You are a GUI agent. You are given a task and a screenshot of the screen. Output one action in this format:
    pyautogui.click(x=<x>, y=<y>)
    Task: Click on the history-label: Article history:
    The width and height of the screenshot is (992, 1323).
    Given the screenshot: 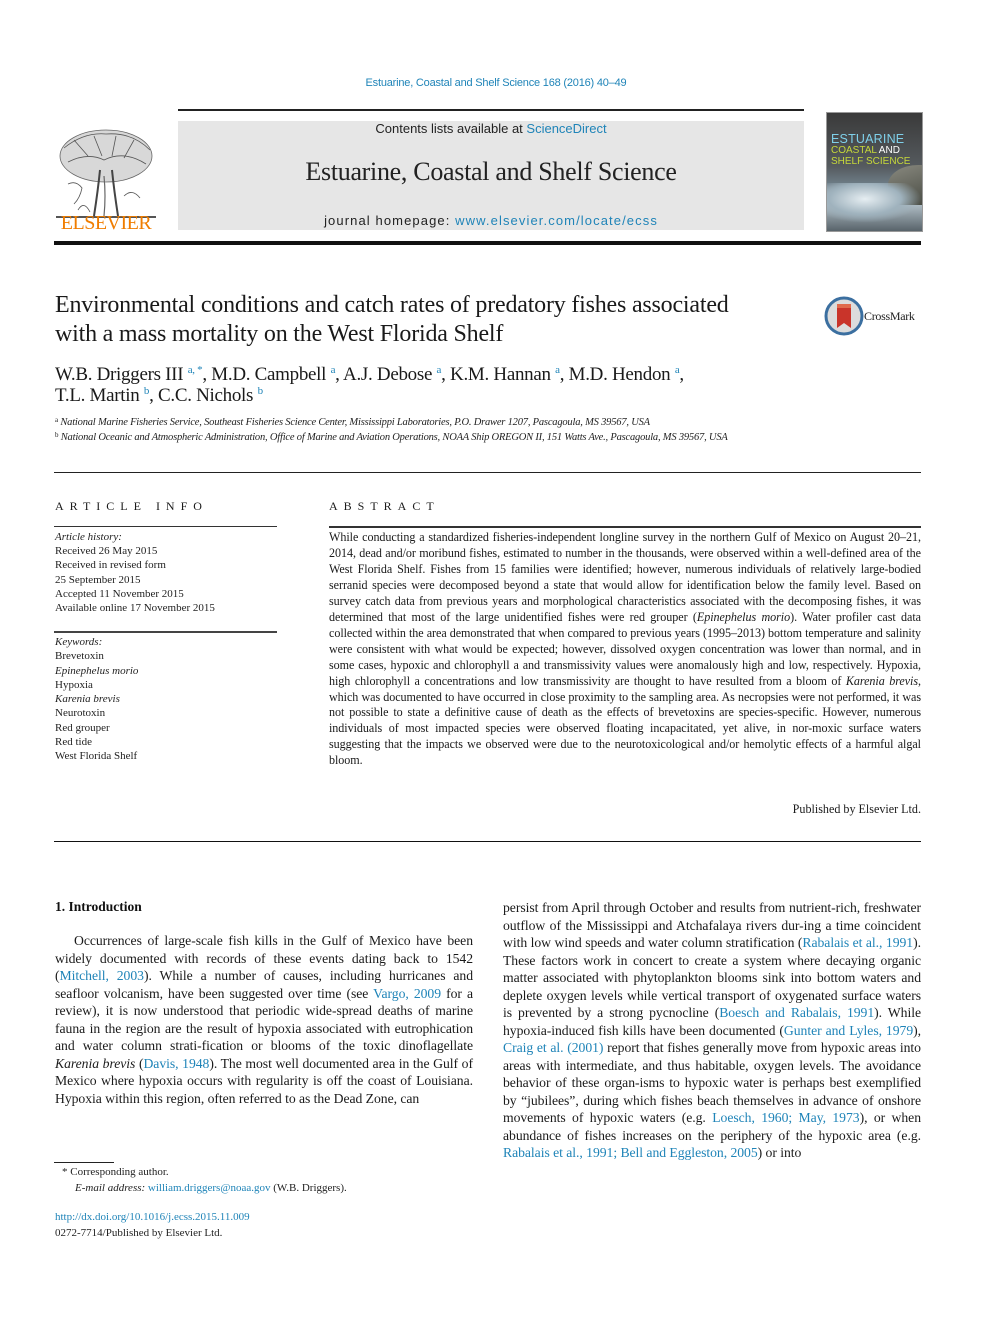 What is the action you would take?
    pyautogui.click(x=88, y=537)
    